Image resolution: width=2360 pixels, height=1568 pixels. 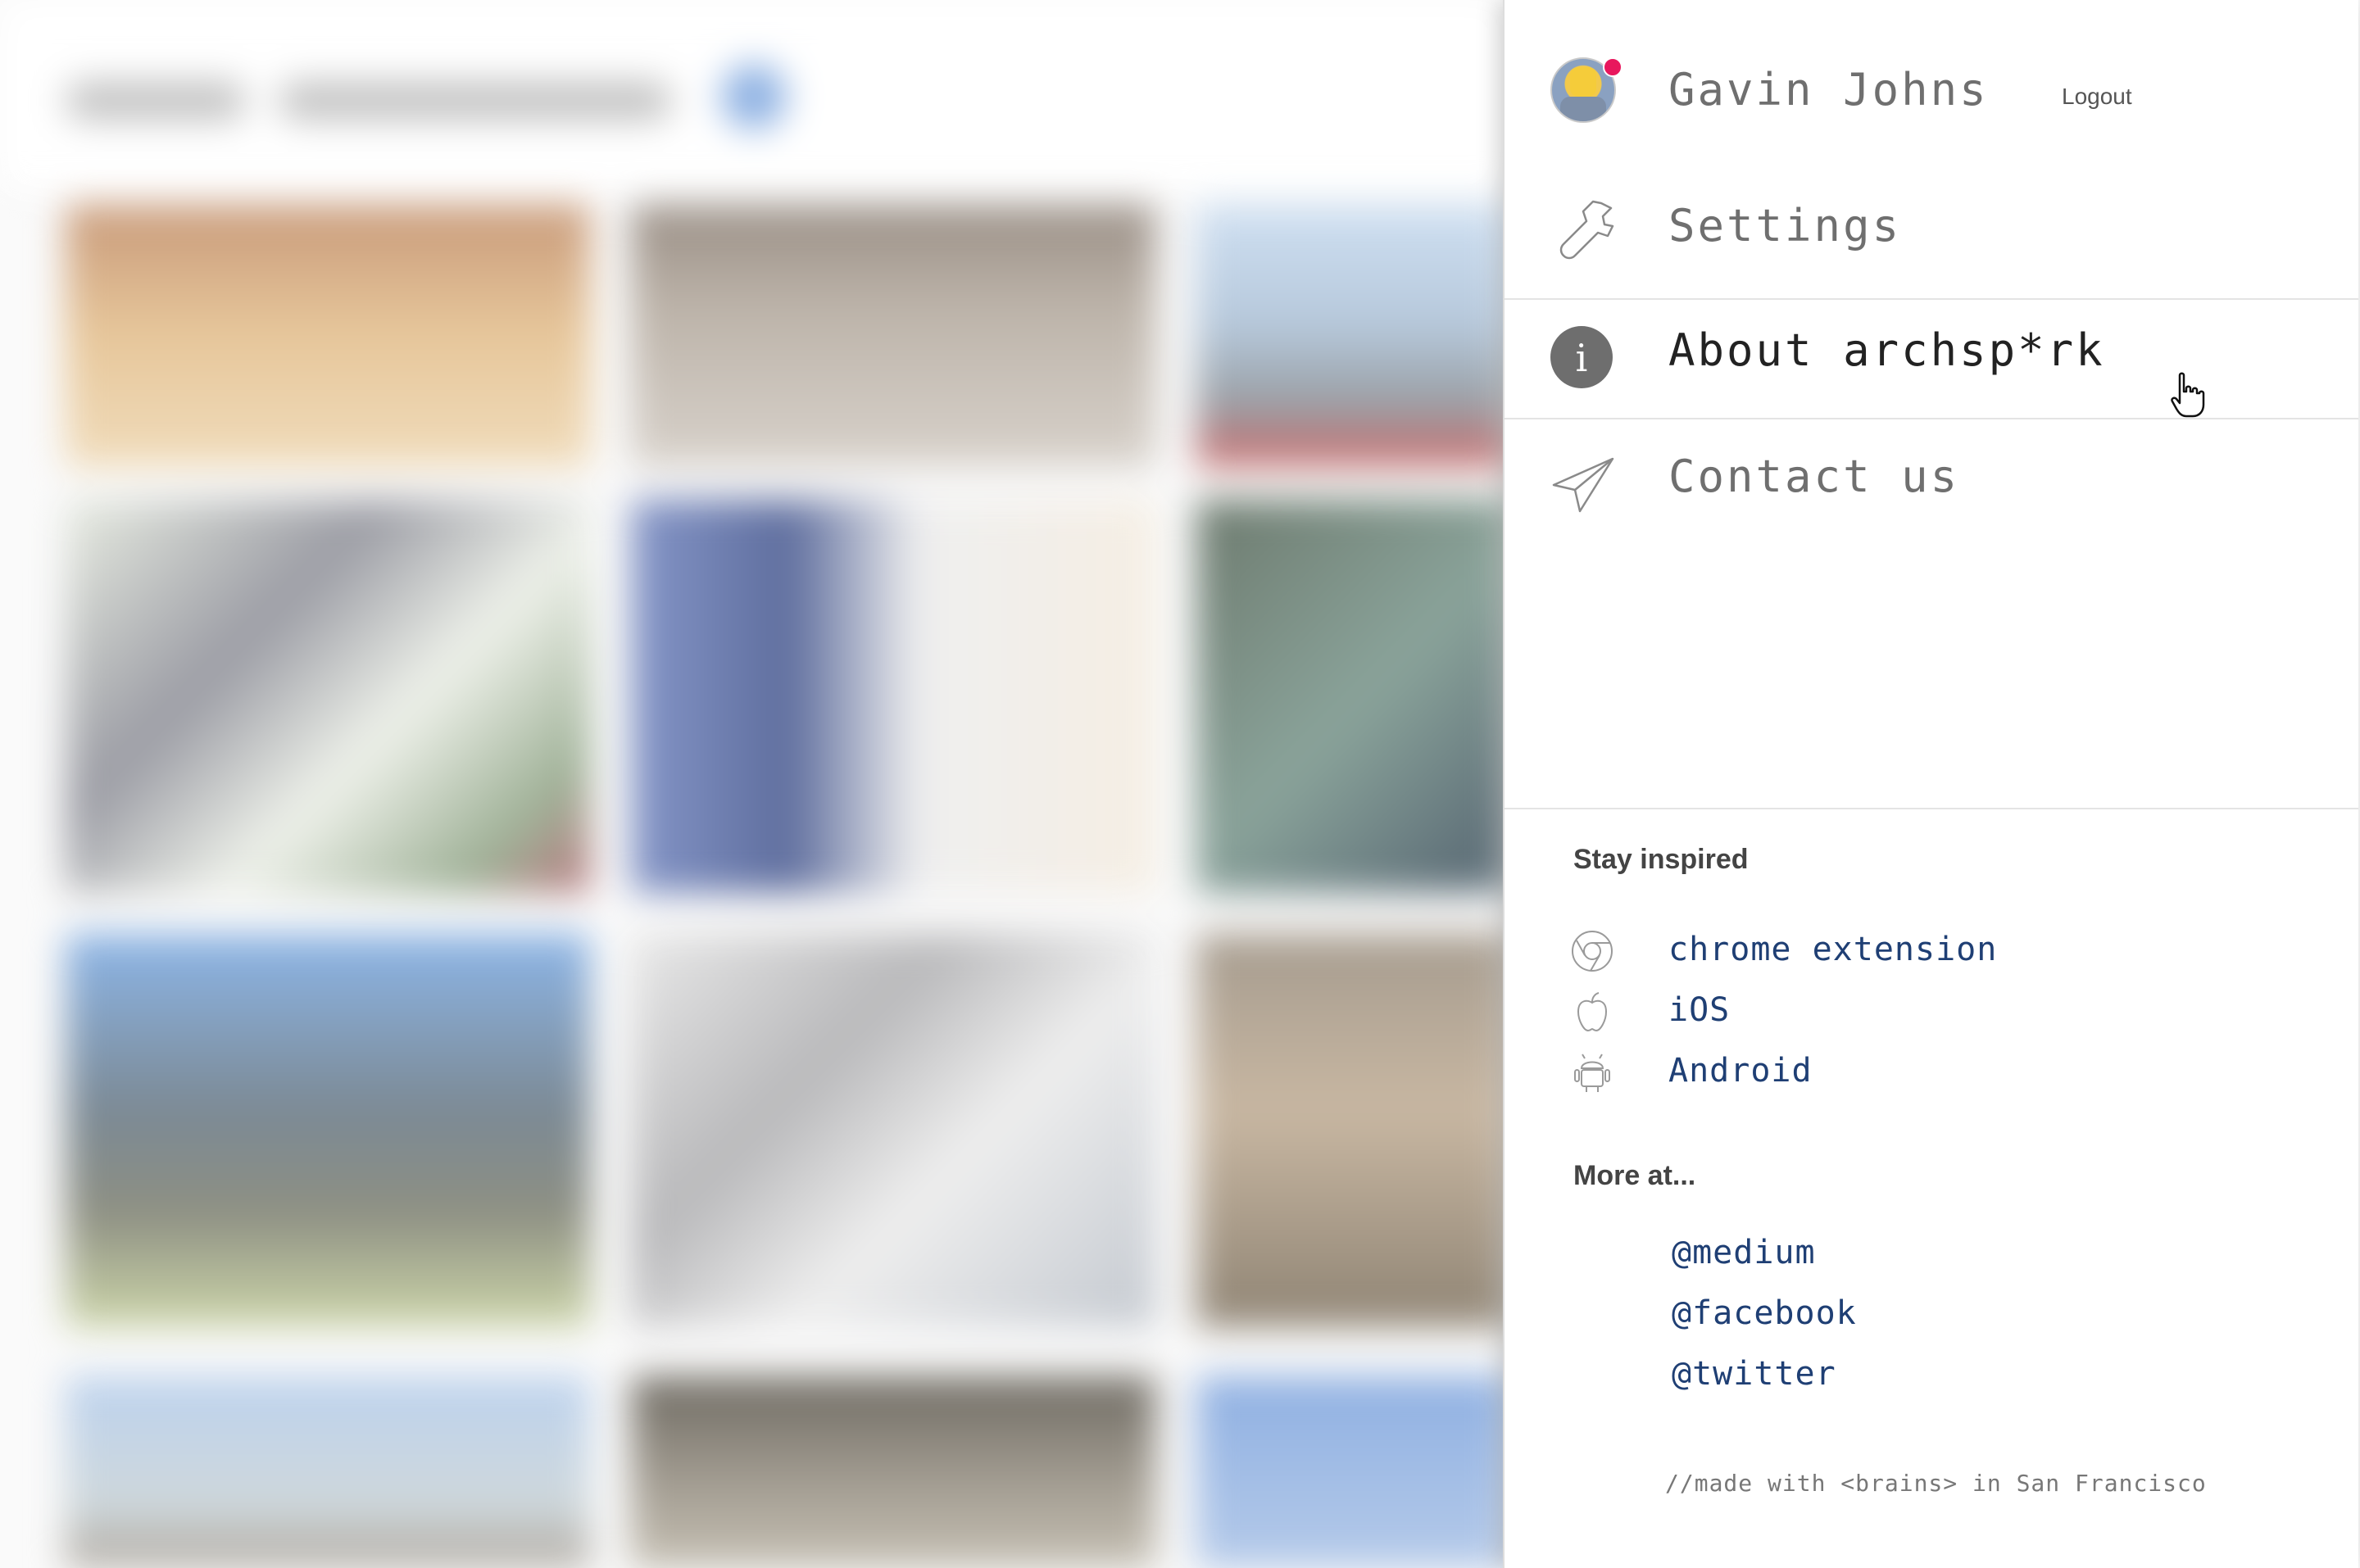 I want to click on logout-link: Logout, so click(x=2097, y=97).